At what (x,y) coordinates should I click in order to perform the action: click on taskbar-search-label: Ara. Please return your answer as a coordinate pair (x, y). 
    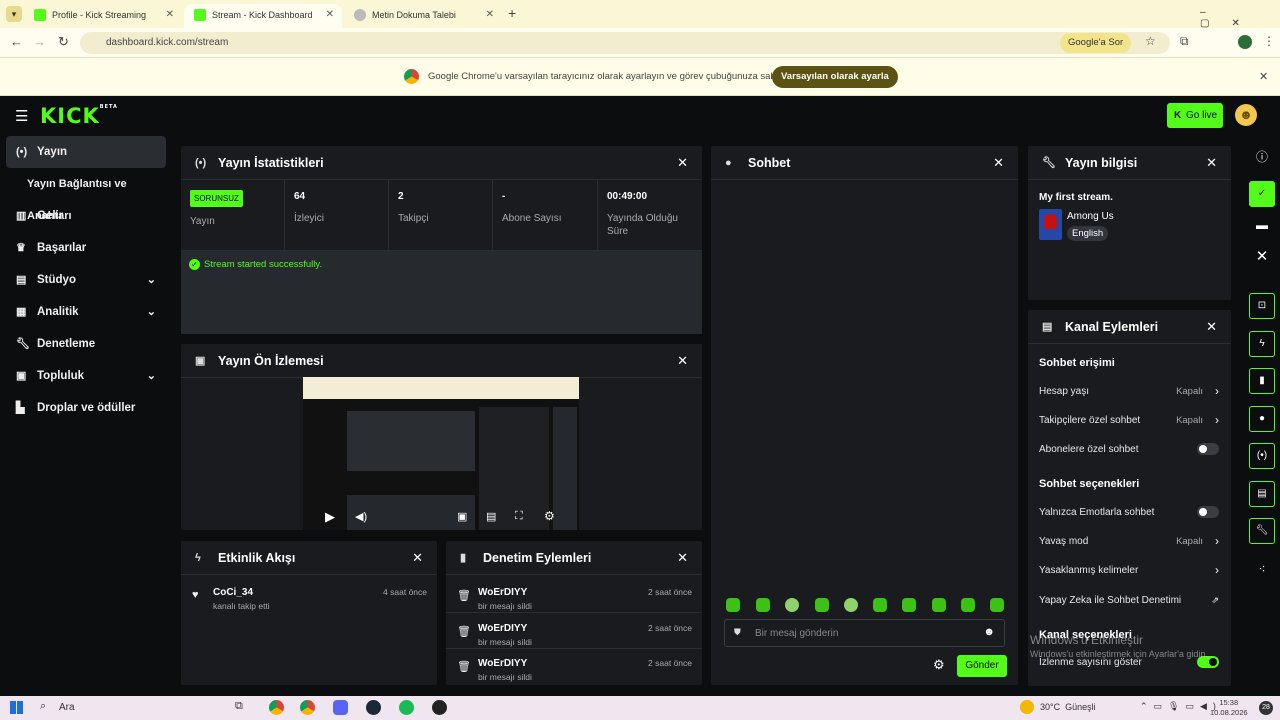
    Looking at the image, I should click on (67, 707).